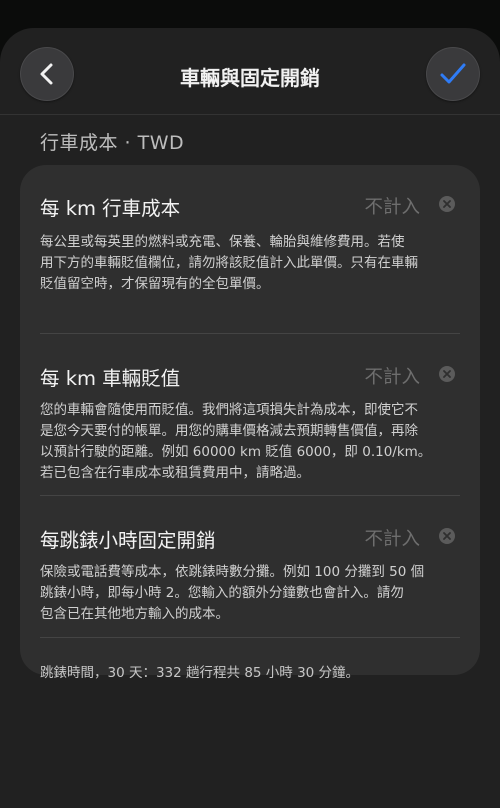 The image size is (500, 808). What do you see at coordinates (110, 378) in the screenshot?
I see `depreciation-label: 每 km 車輛貶值` at bounding box center [110, 378].